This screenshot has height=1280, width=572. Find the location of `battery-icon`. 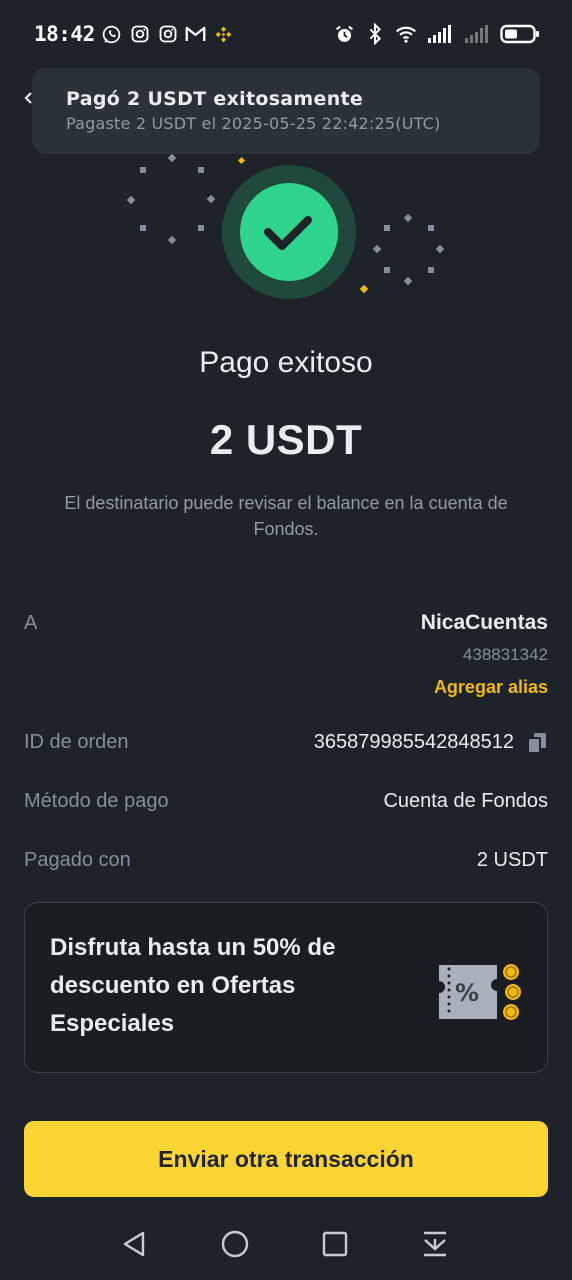

battery-icon is located at coordinates (520, 34).